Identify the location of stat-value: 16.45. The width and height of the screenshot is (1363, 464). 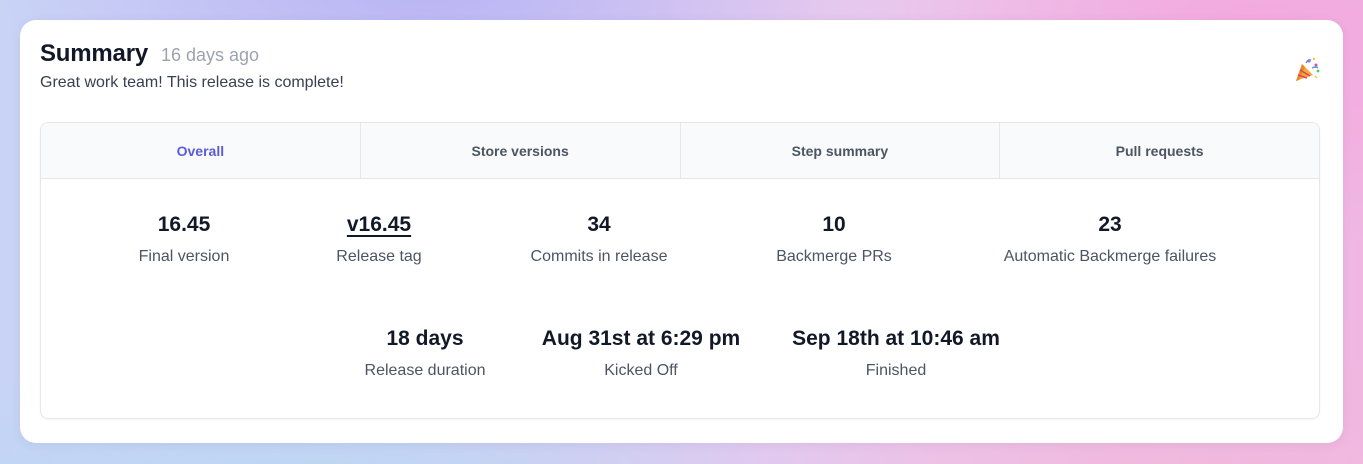
(184, 224).